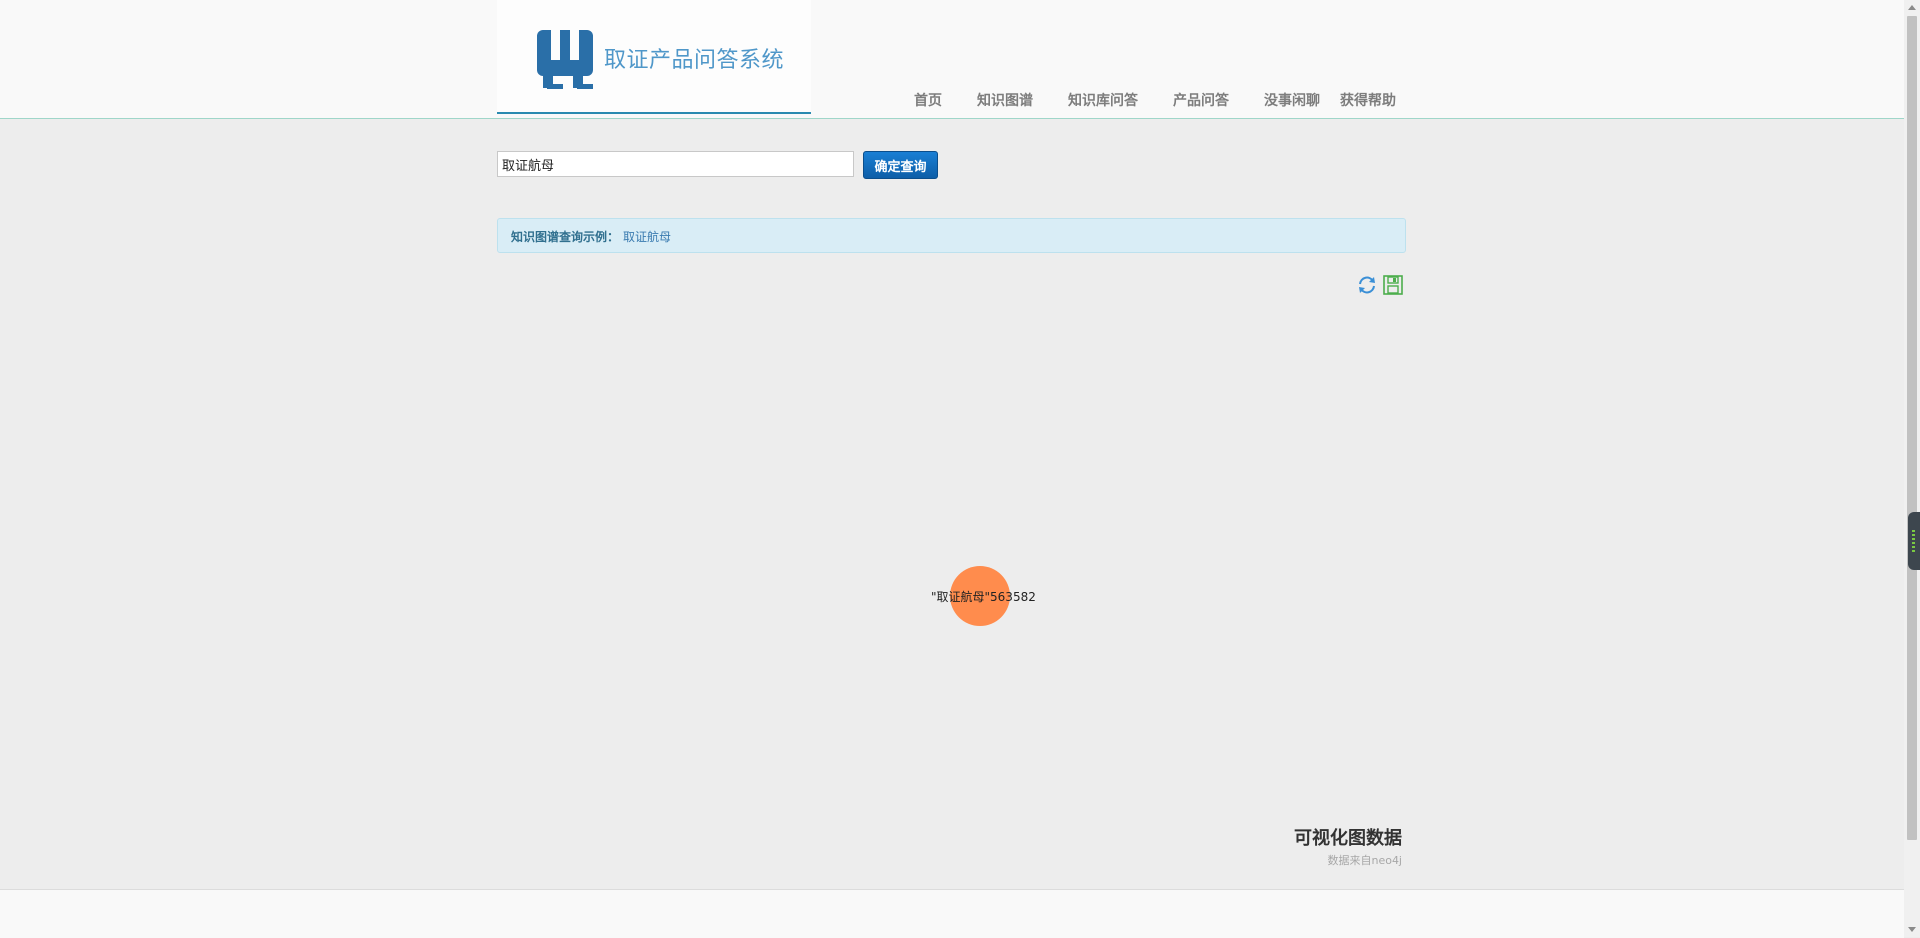 The image size is (1920, 938). What do you see at coordinates (1912, 929) in the screenshot?
I see `scroll-down-icon` at bounding box center [1912, 929].